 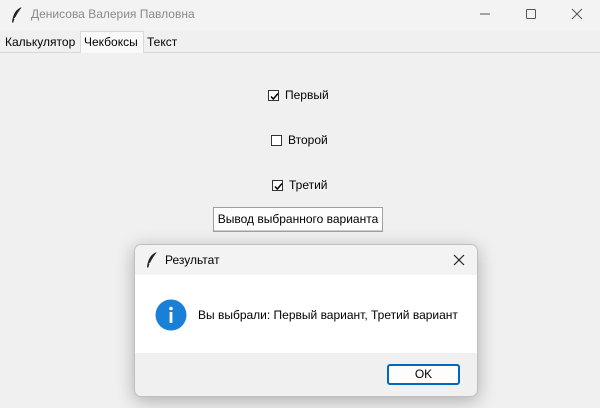 What do you see at coordinates (306, 260) in the screenshot?
I see `dialog-titlebar: Результат` at bounding box center [306, 260].